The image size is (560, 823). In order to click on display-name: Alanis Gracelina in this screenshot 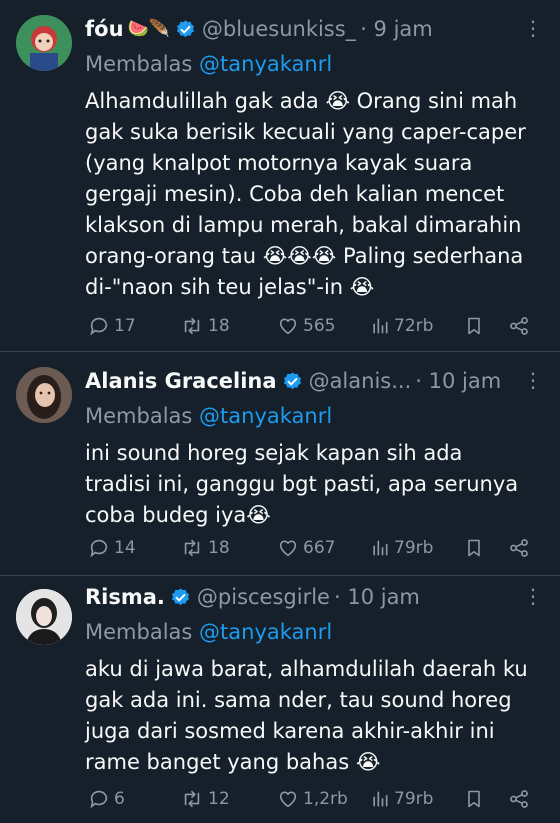, I will do `click(181, 381)`.